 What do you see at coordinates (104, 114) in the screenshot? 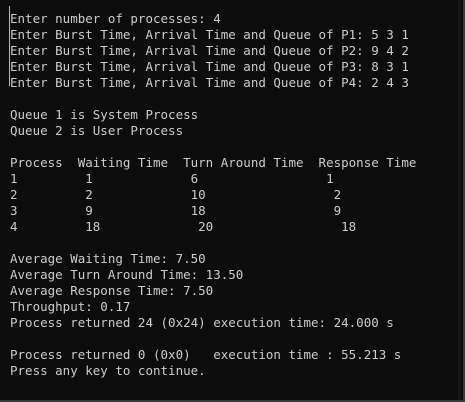
I see `console-line: Queue 1 is System Process` at bounding box center [104, 114].